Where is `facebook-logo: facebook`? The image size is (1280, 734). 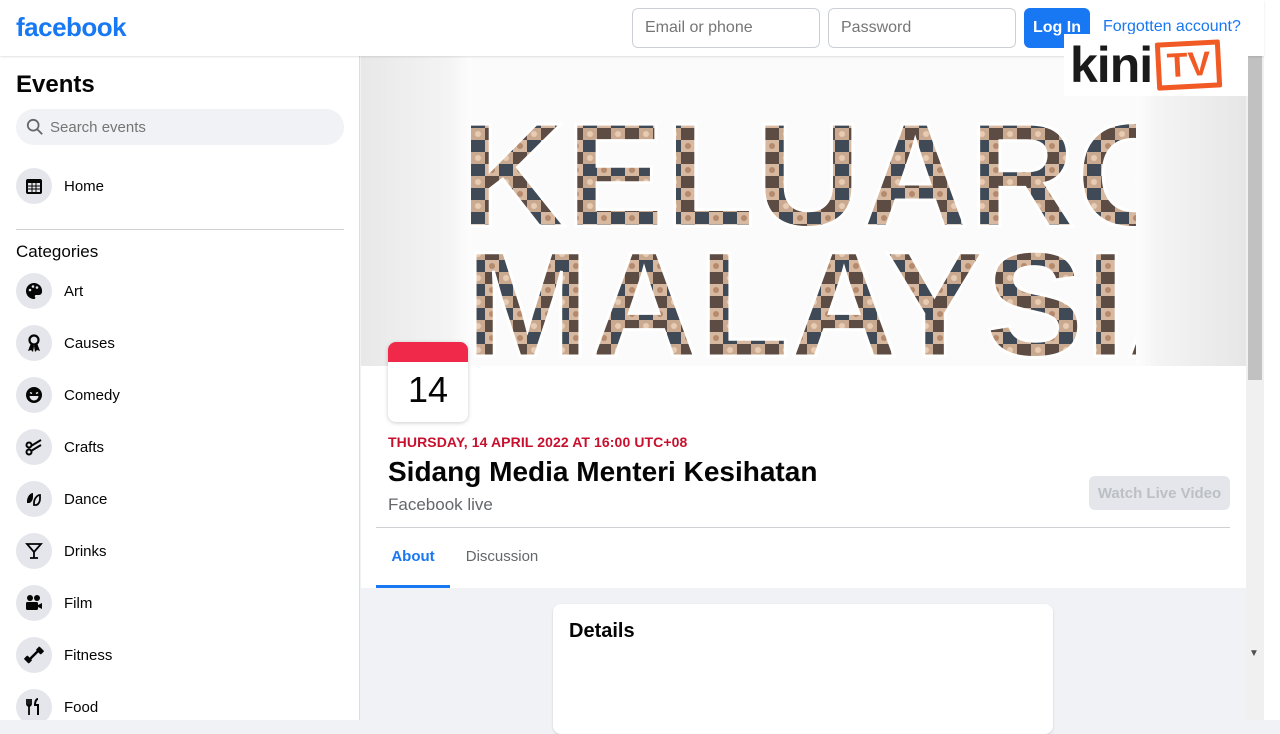
facebook-logo: facebook is located at coordinates (71, 27).